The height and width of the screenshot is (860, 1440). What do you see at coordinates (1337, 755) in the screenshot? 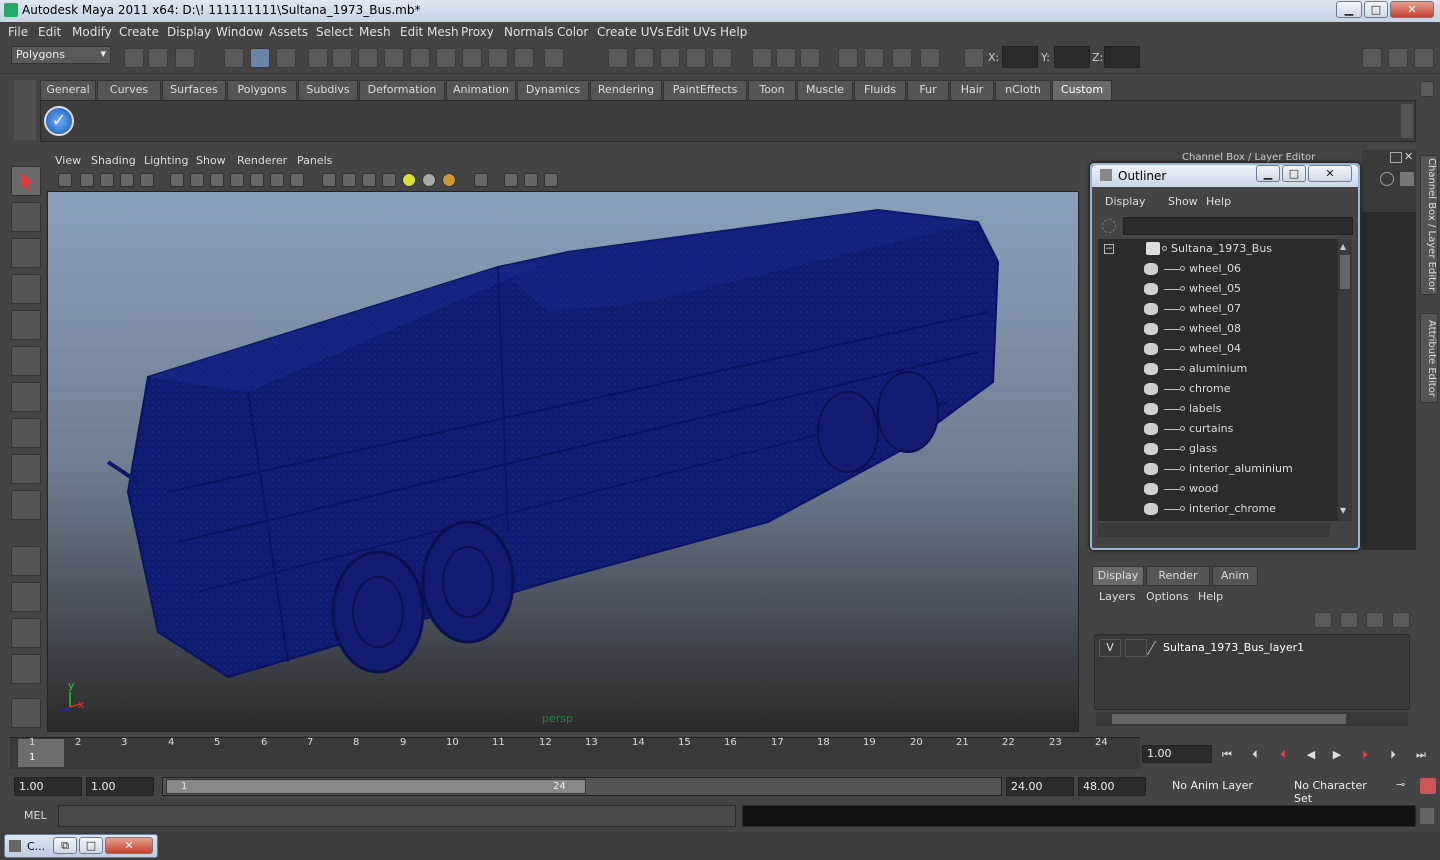
I see `play-forward-icon: ▶` at bounding box center [1337, 755].